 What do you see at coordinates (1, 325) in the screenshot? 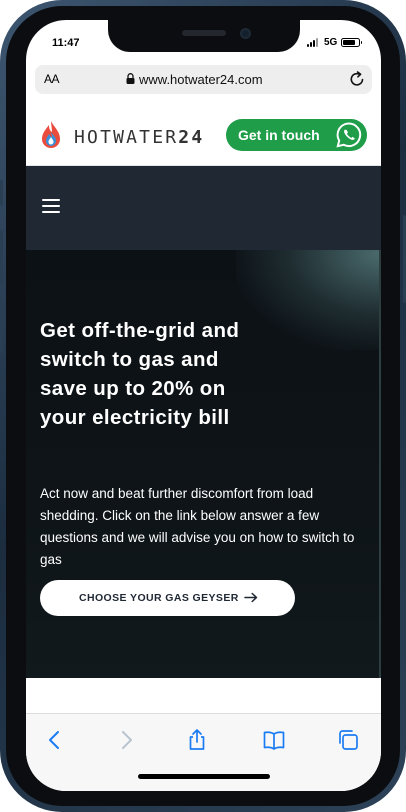
I see `volume-down-button` at bounding box center [1, 325].